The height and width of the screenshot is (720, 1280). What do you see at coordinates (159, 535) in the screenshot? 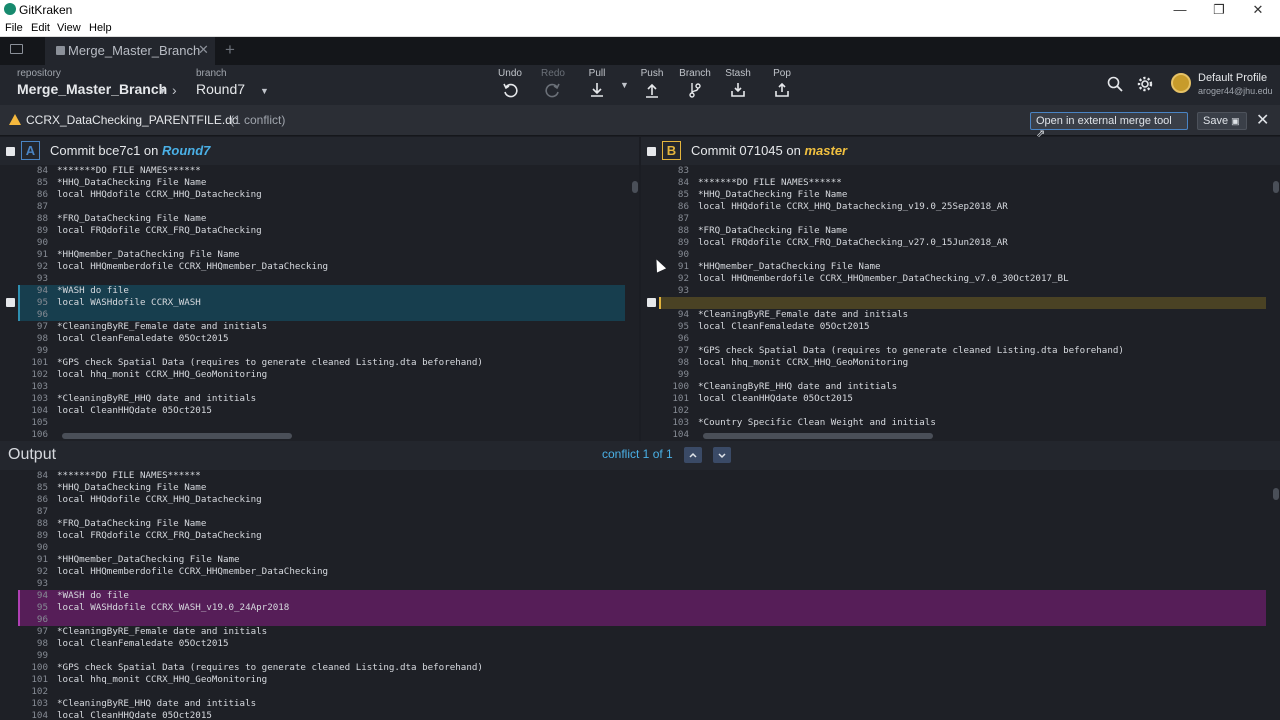
I see `line-text: local FRQdofile CCRX_FRQ_DataChecking` at bounding box center [159, 535].